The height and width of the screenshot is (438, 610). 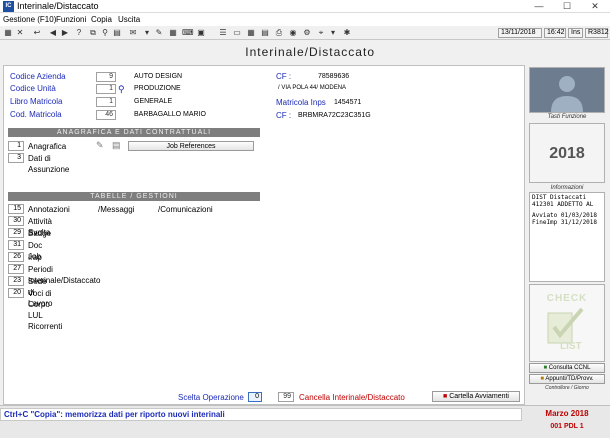 What do you see at coordinates (129, 19) in the screenshot?
I see `menu-uscita: Uscita` at bounding box center [129, 19].